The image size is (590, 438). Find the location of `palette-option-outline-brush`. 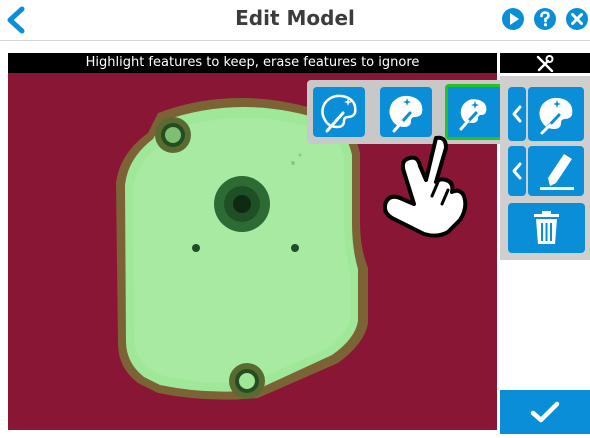

palette-option-outline-brush is located at coordinates (339, 112).